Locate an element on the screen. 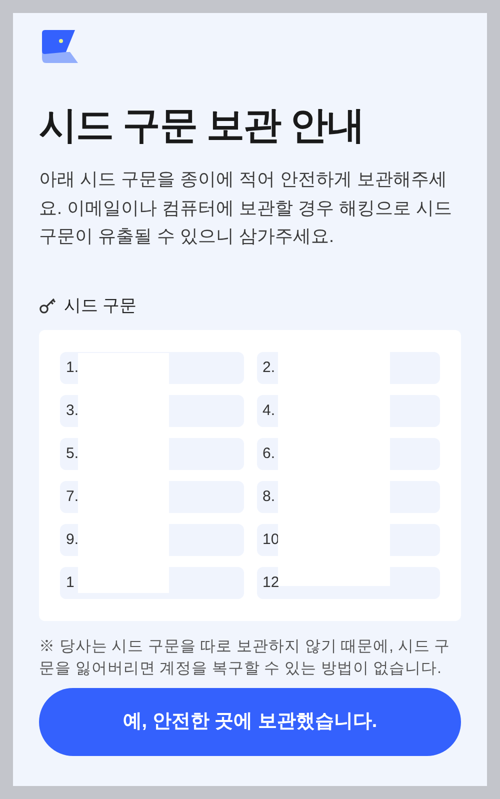  logo-icon is located at coordinates (60, 46).